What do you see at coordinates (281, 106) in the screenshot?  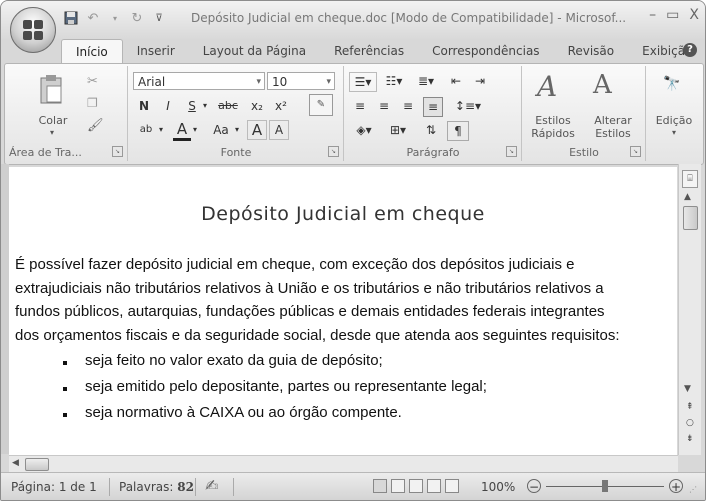 I see `superscript-button: x²` at bounding box center [281, 106].